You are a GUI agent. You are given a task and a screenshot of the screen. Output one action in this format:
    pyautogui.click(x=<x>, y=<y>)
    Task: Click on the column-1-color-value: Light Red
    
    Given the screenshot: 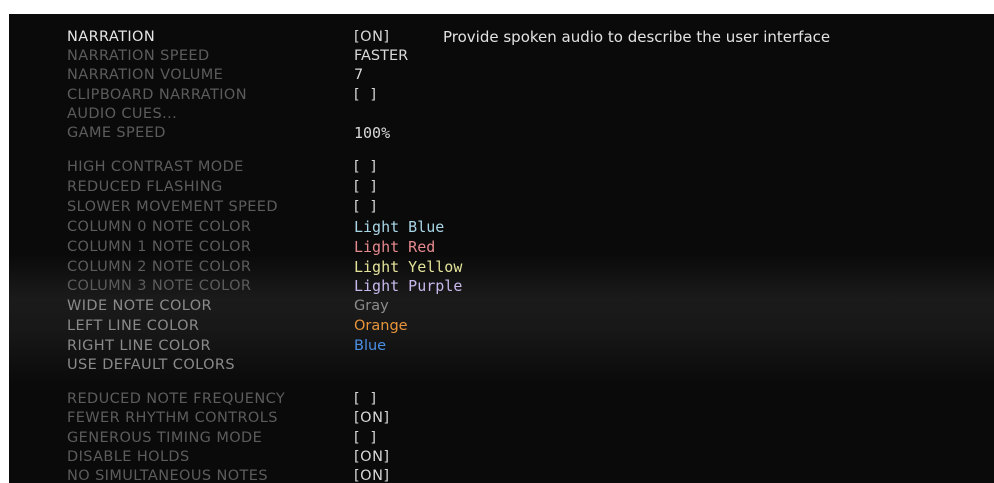 What is the action you would take?
    pyautogui.click(x=394, y=247)
    